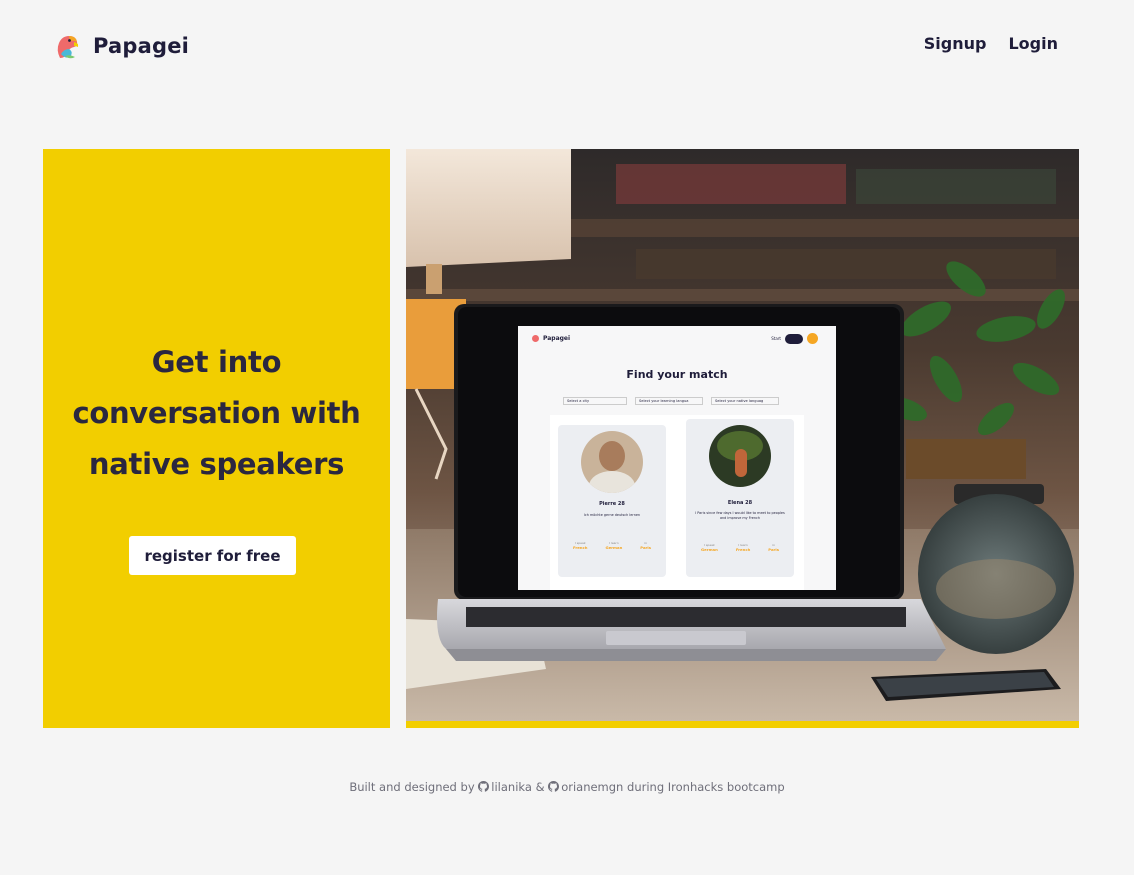 The image size is (1134, 875). What do you see at coordinates (567, 46) in the screenshot?
I see `site-header: Papagei Signup Login` at bounding box center [567, 46].